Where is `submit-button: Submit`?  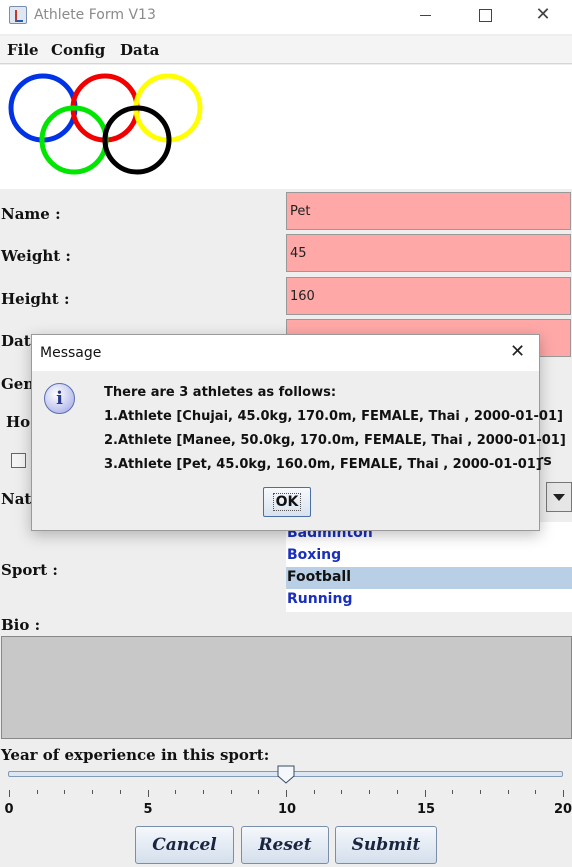 submit-button: Submit is located at coordinates (386, 845).